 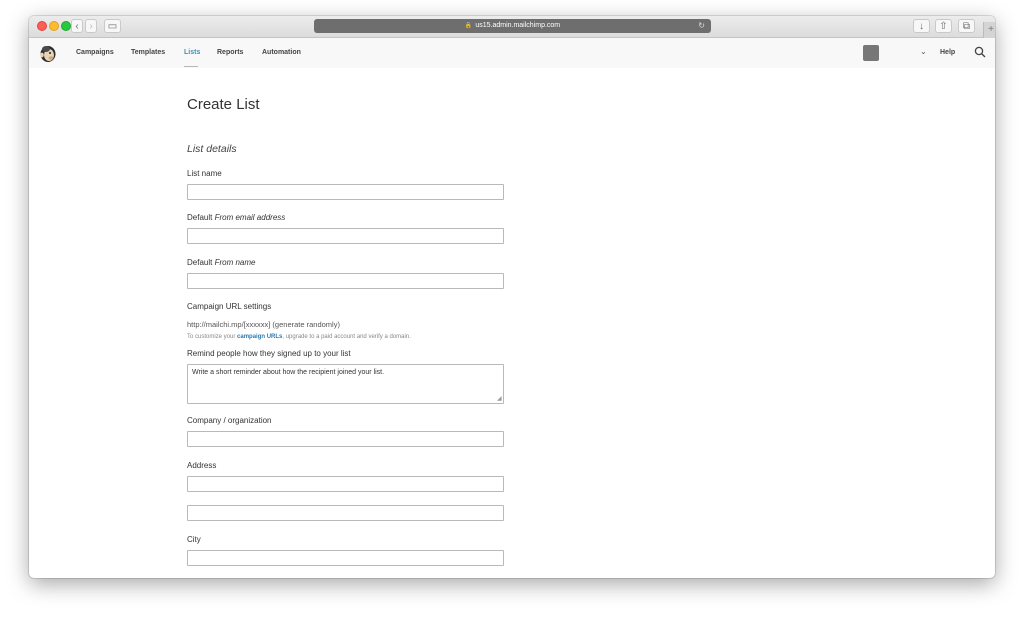 I want to click on company-input, so click(x=345, y=439).